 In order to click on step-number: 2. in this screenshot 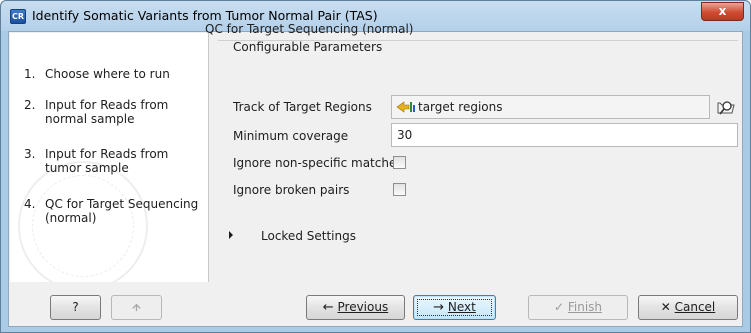, I will do `click(30, 105)`.